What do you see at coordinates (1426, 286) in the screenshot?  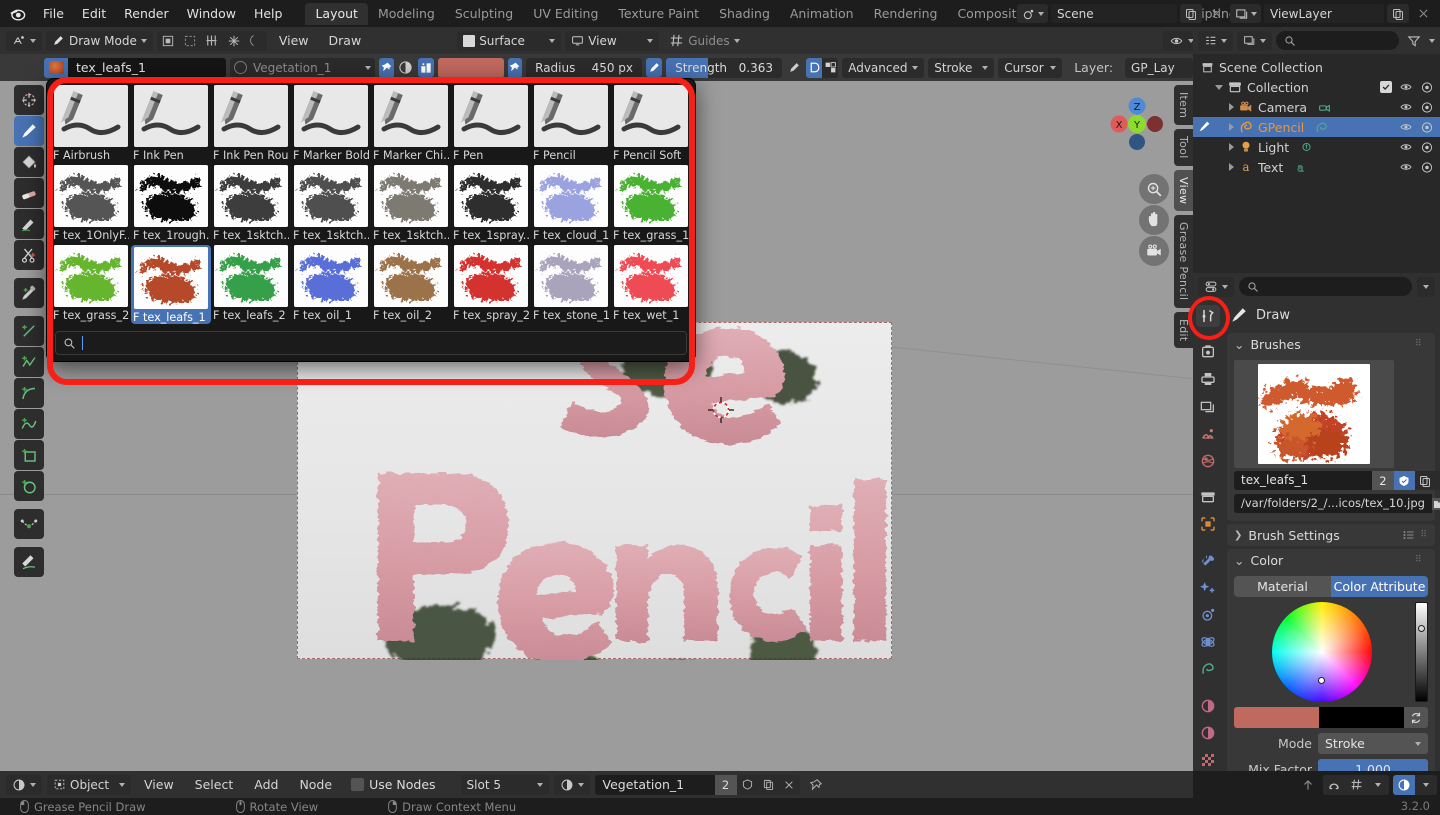 I see `properties-options-button` at bounding box center [1426, 286].